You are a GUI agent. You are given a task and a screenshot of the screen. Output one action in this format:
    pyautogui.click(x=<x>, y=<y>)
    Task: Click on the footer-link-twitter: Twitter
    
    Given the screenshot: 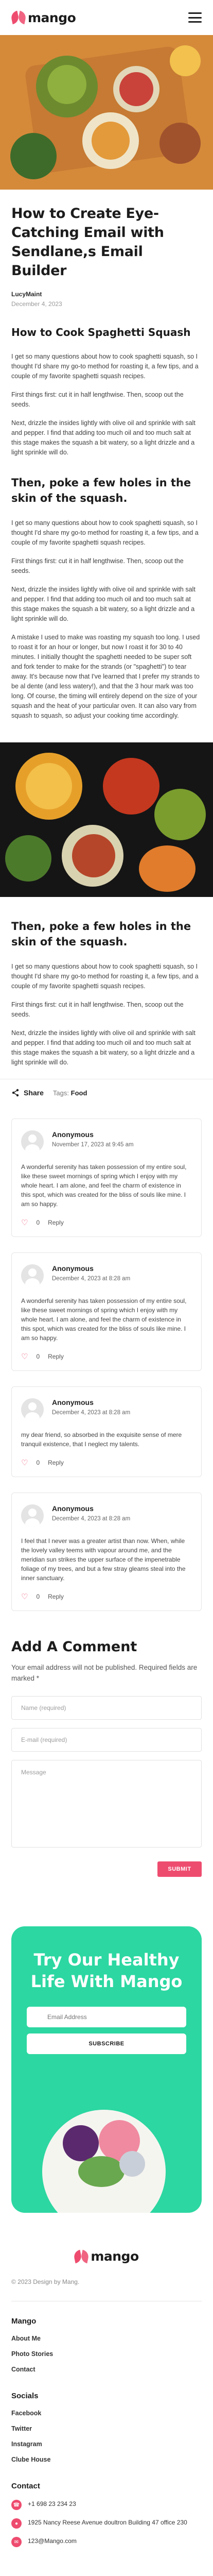 What is the action you would take?
    pyautogui.click(x=106, y=2428)
    